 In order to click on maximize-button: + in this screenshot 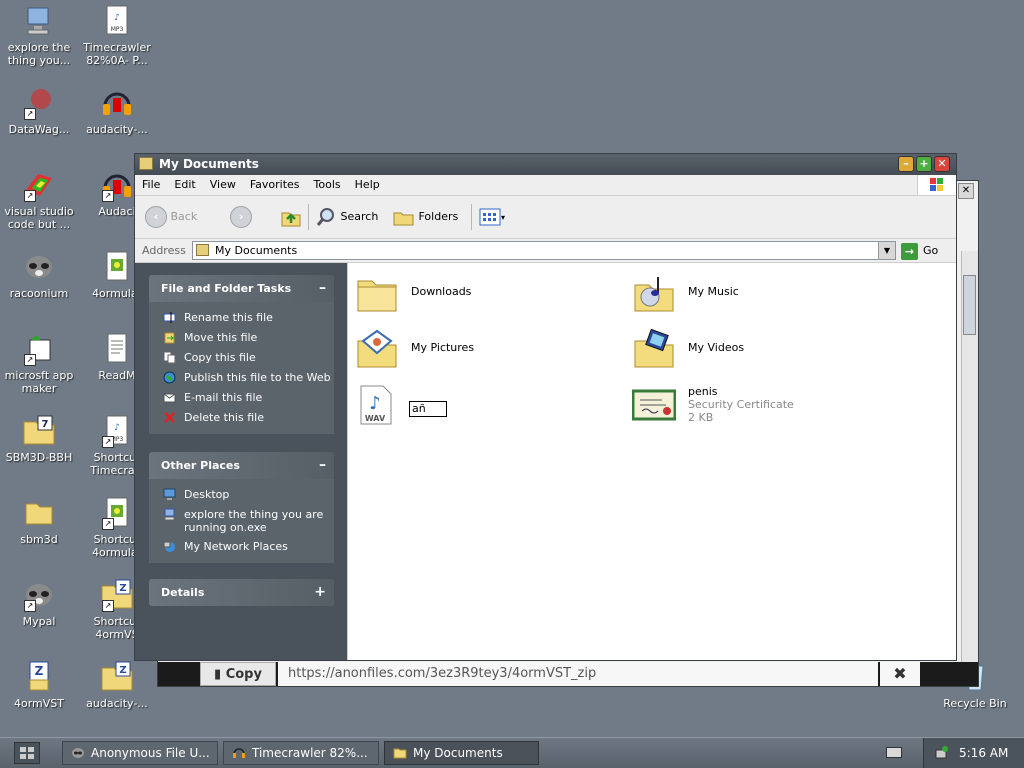, I will do `click(924, 164)`.